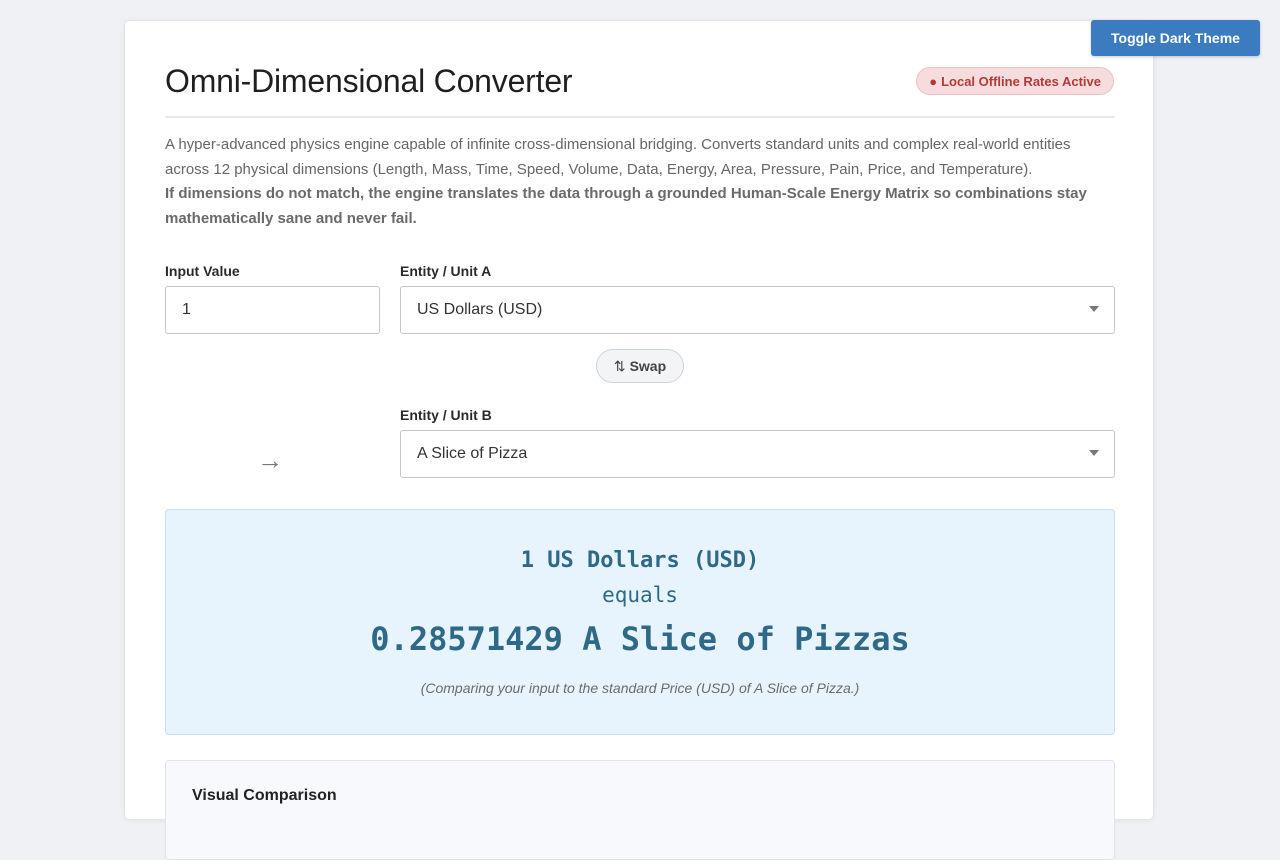  Describe the element at coordinates (757, 454) in the screenshot. I see `unit-b-select: A Slice of Pizza` at that location.